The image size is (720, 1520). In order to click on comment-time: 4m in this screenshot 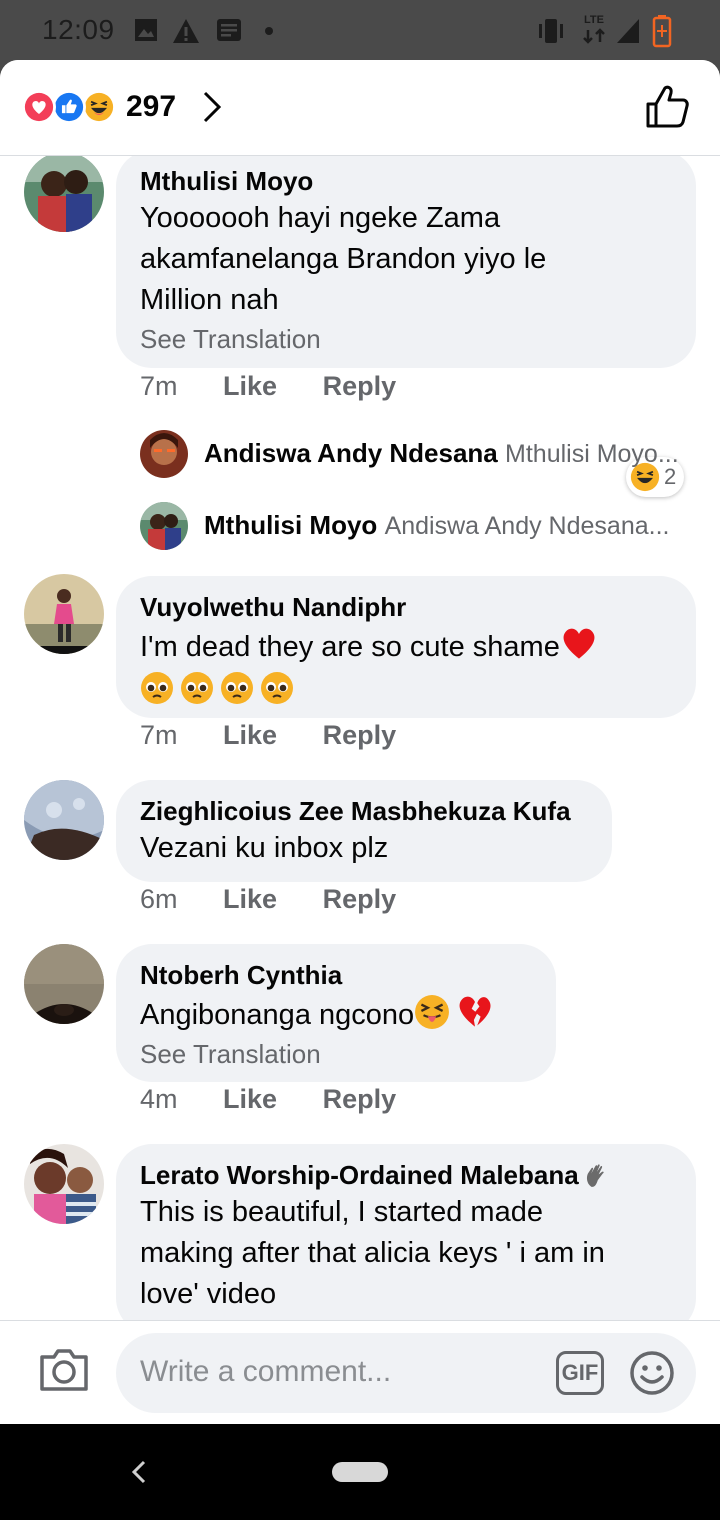, I will do `click(159, 1099)`.